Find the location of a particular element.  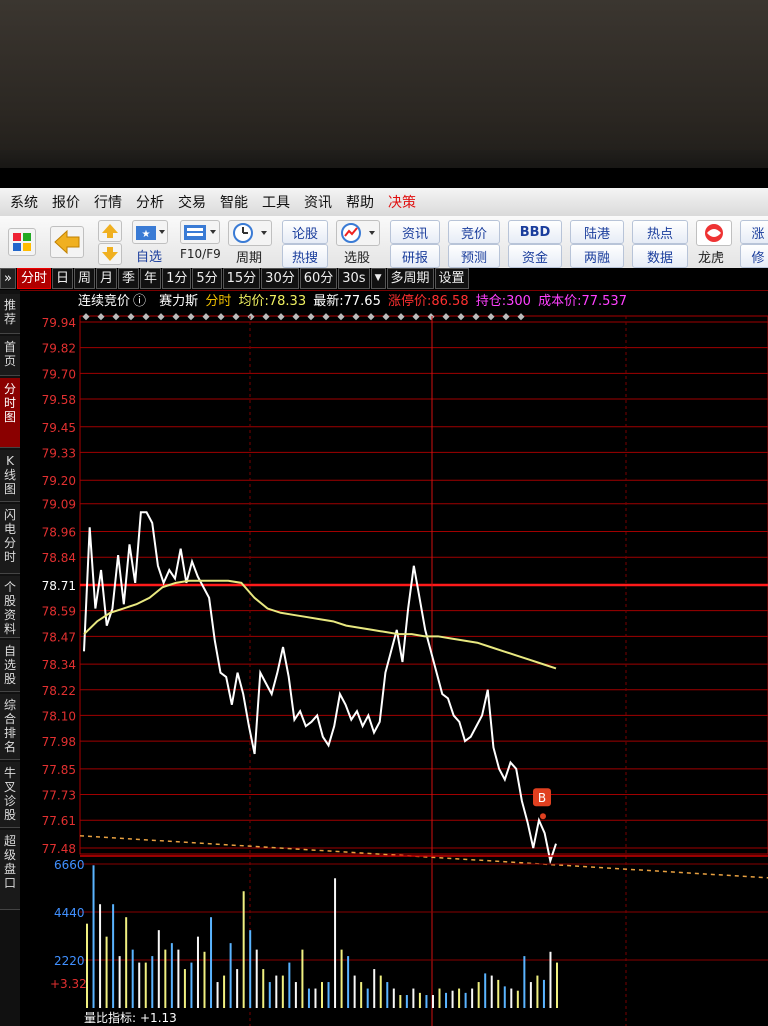

xuangu-label: 选股 is located at coordinates (357, 256).